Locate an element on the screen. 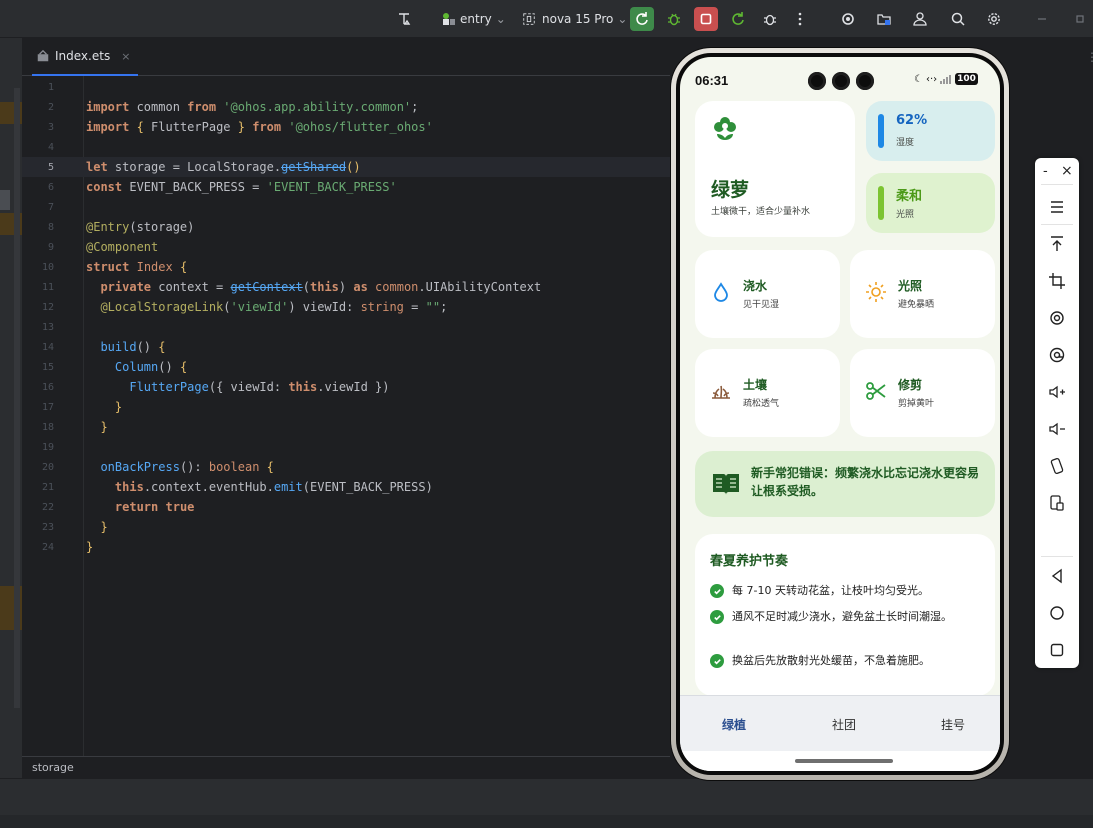  line-number: 15 is located at coordinates (47, 367).